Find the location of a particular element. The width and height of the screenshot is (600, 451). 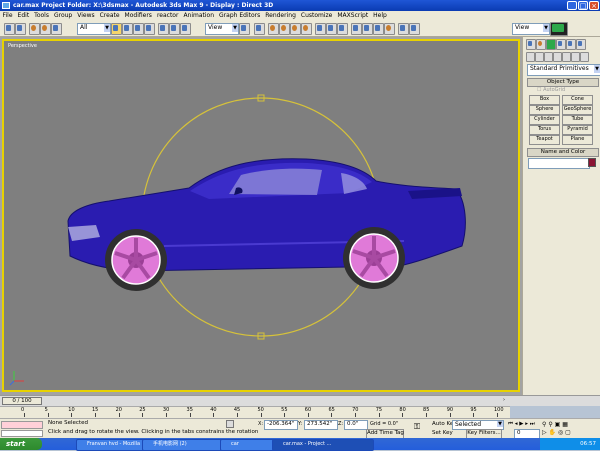

next-frame-arrow-icon: › is located at coordinates (506, 401).